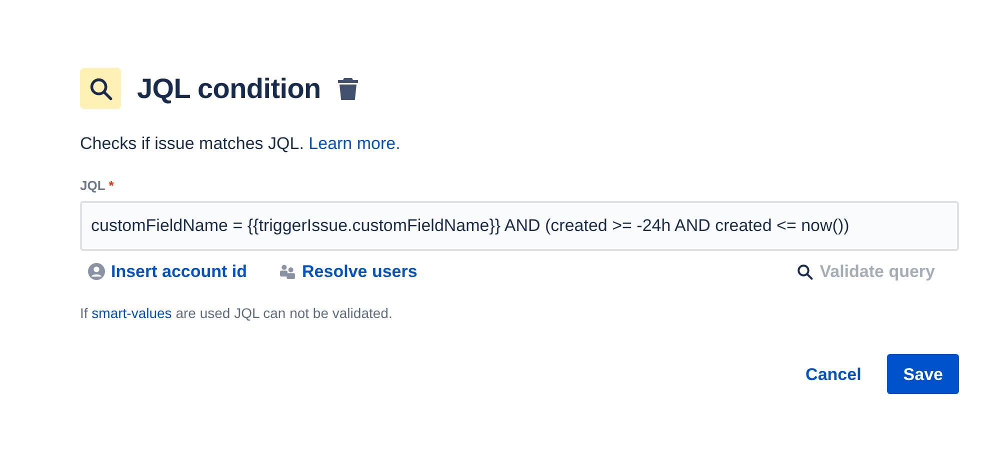 The image size is (999, 456). Describe the element at coordinates (132, 312) in the screenshot. I see `smart-values-link: smart-values` at that location.